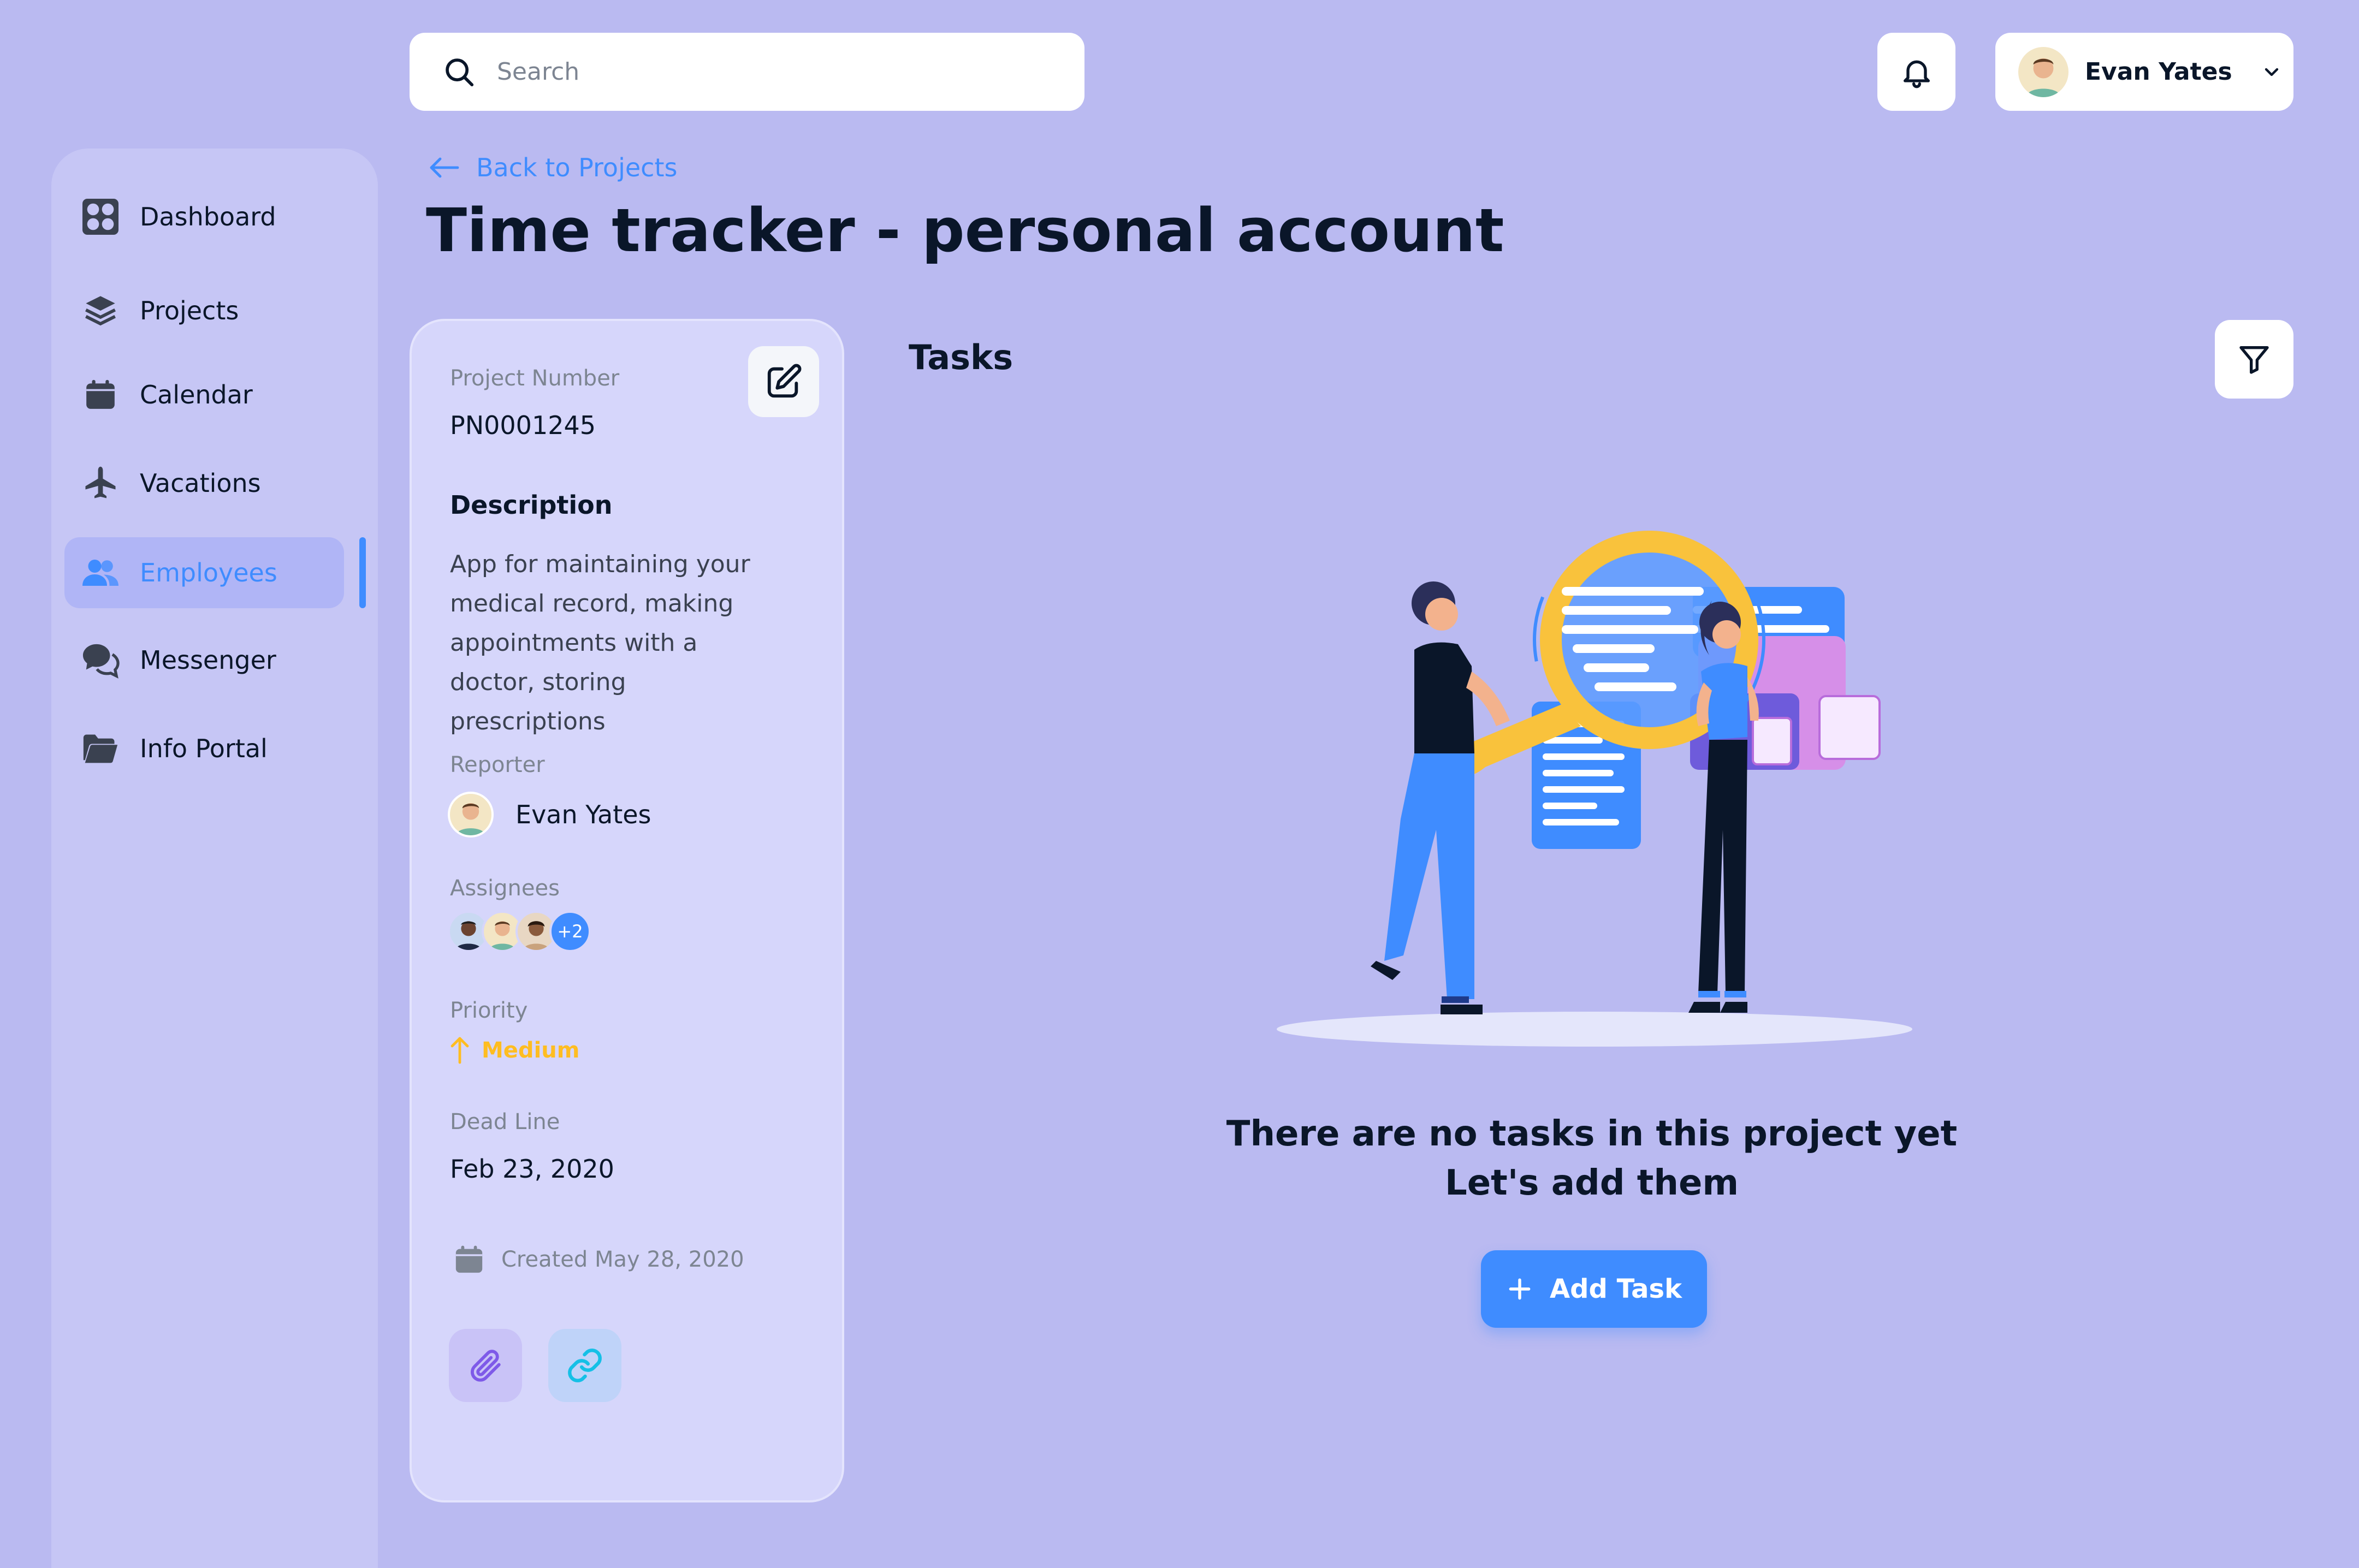 The image size is (2359, 1568). I want to click on reporter-name: Evan Yates, so click(583, 814).